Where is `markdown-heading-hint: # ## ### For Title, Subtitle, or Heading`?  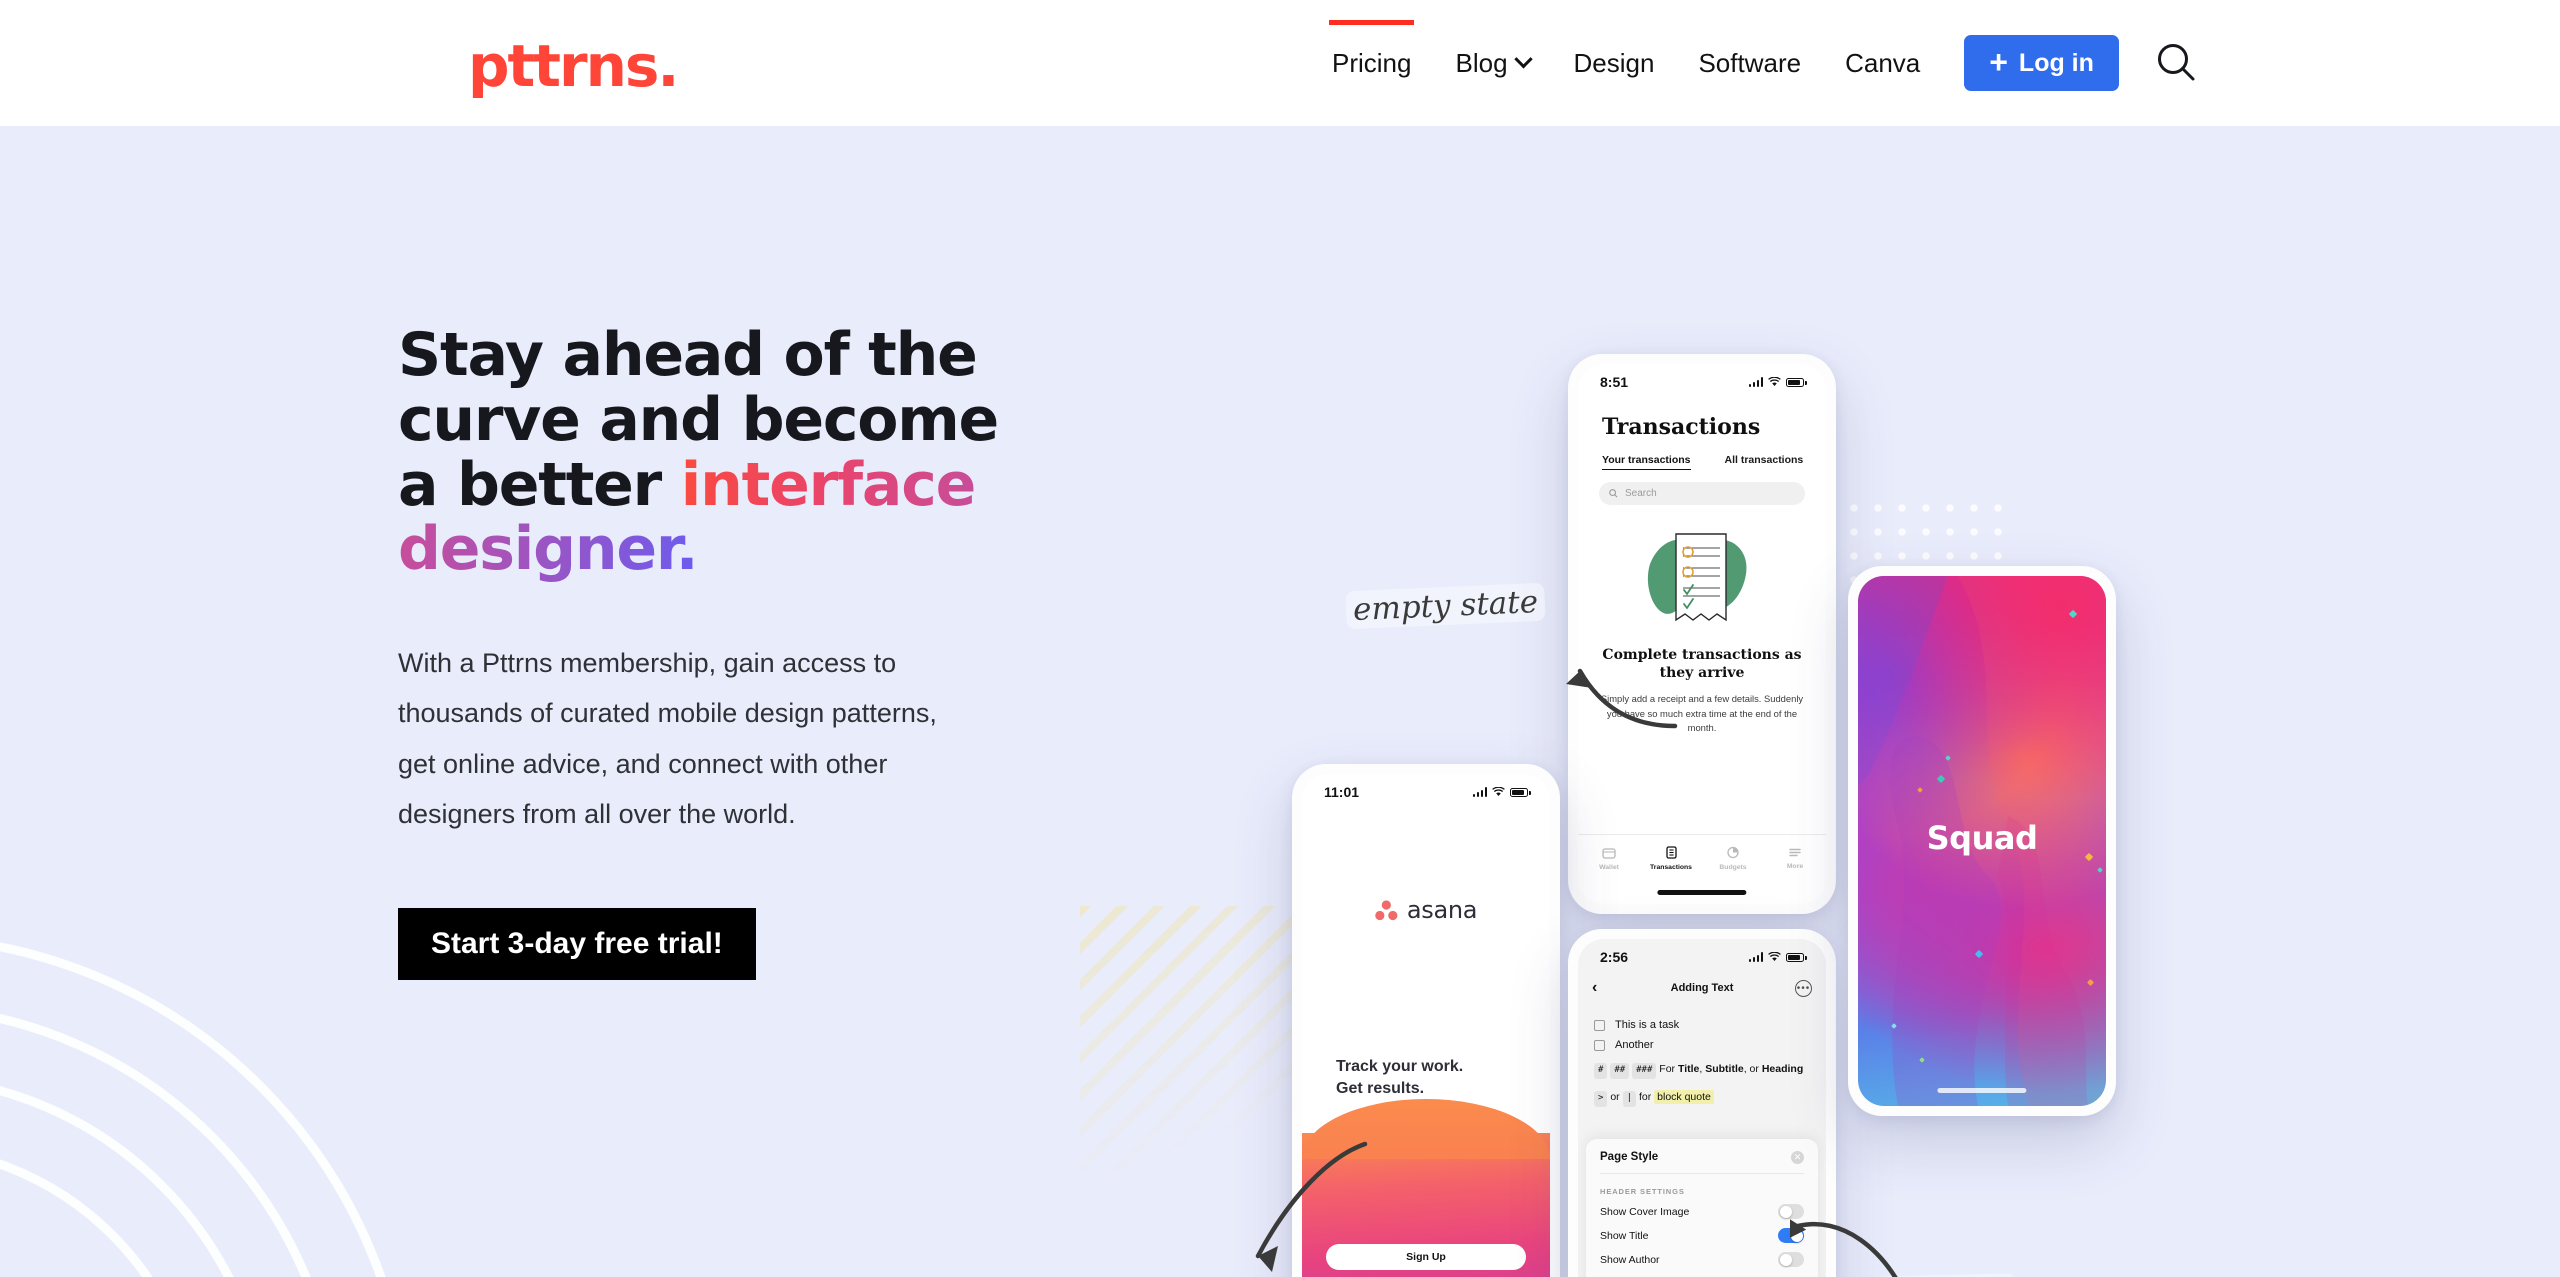 markdown-heading-hint: # ## ### For Title, Subtitle, or Heading is located at coordinates (1702, 1070).